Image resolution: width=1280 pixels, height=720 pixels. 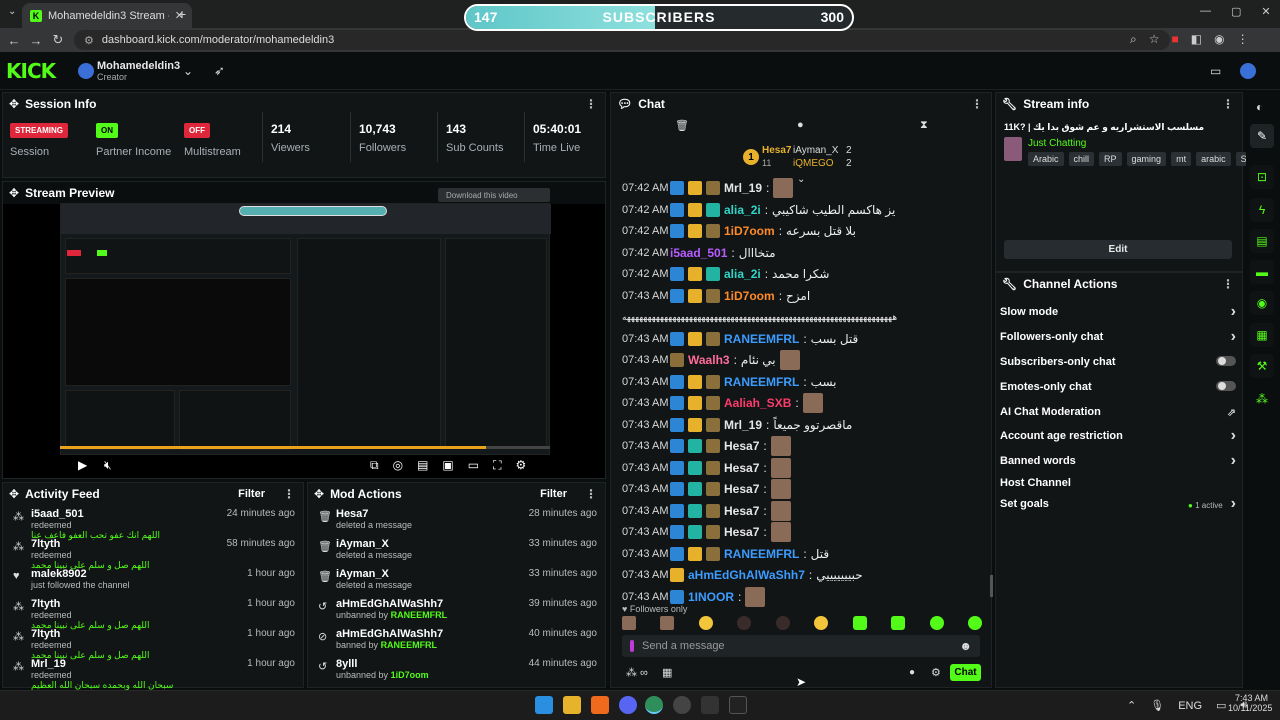 What do you see at coordinates (813, 163) in the screenshot?
I see `leader-third-name: iQMEGO` at bounding box center [813, 163].